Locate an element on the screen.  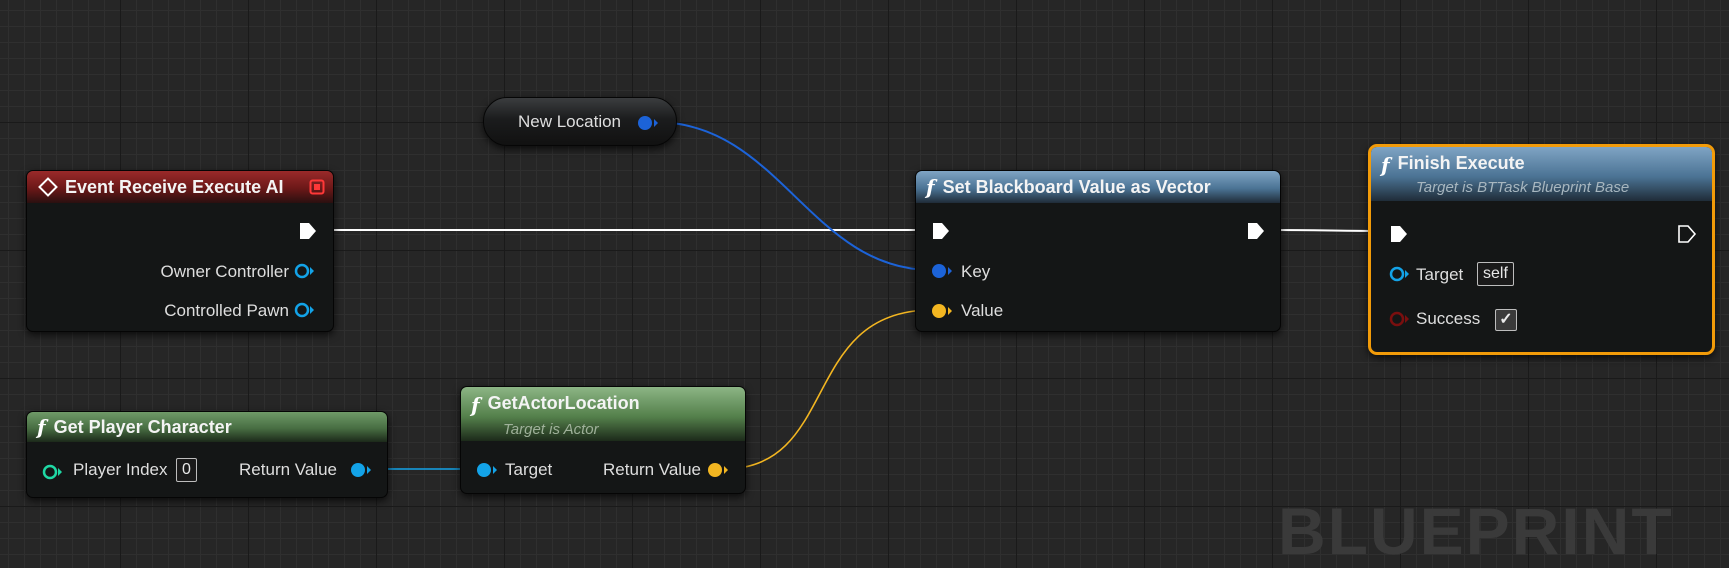
get-player-header: f Get Player Character is located at coordinates (207, 427).